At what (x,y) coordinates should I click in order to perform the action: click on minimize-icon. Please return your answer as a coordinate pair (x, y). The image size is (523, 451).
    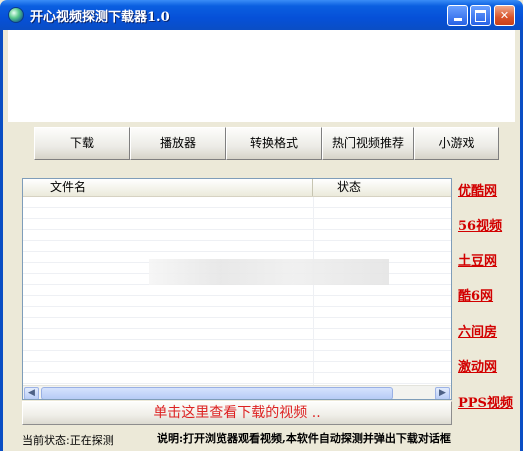
    Looking at the image, I should click on (457, 19).